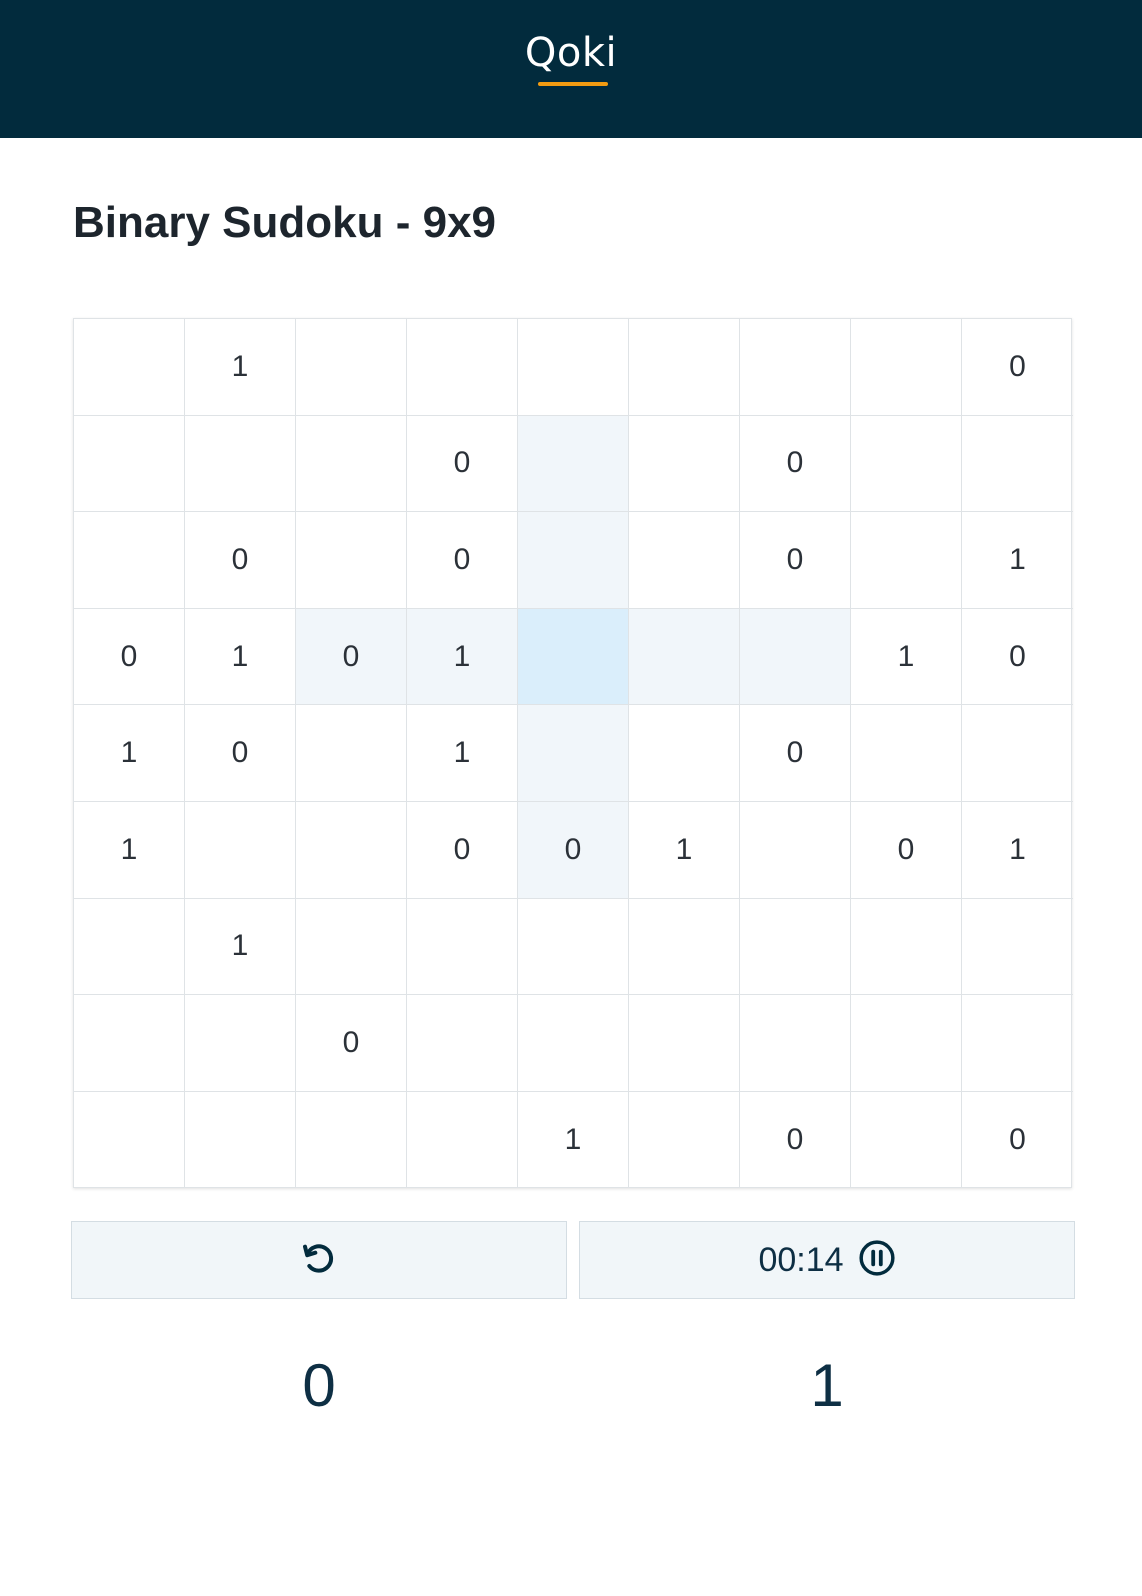 The width and height of the screenshot is (1142, 1596). Describe the element at coordinates (795, 947) in the screenshot. I see `board-cell-r6-c6` at that location.